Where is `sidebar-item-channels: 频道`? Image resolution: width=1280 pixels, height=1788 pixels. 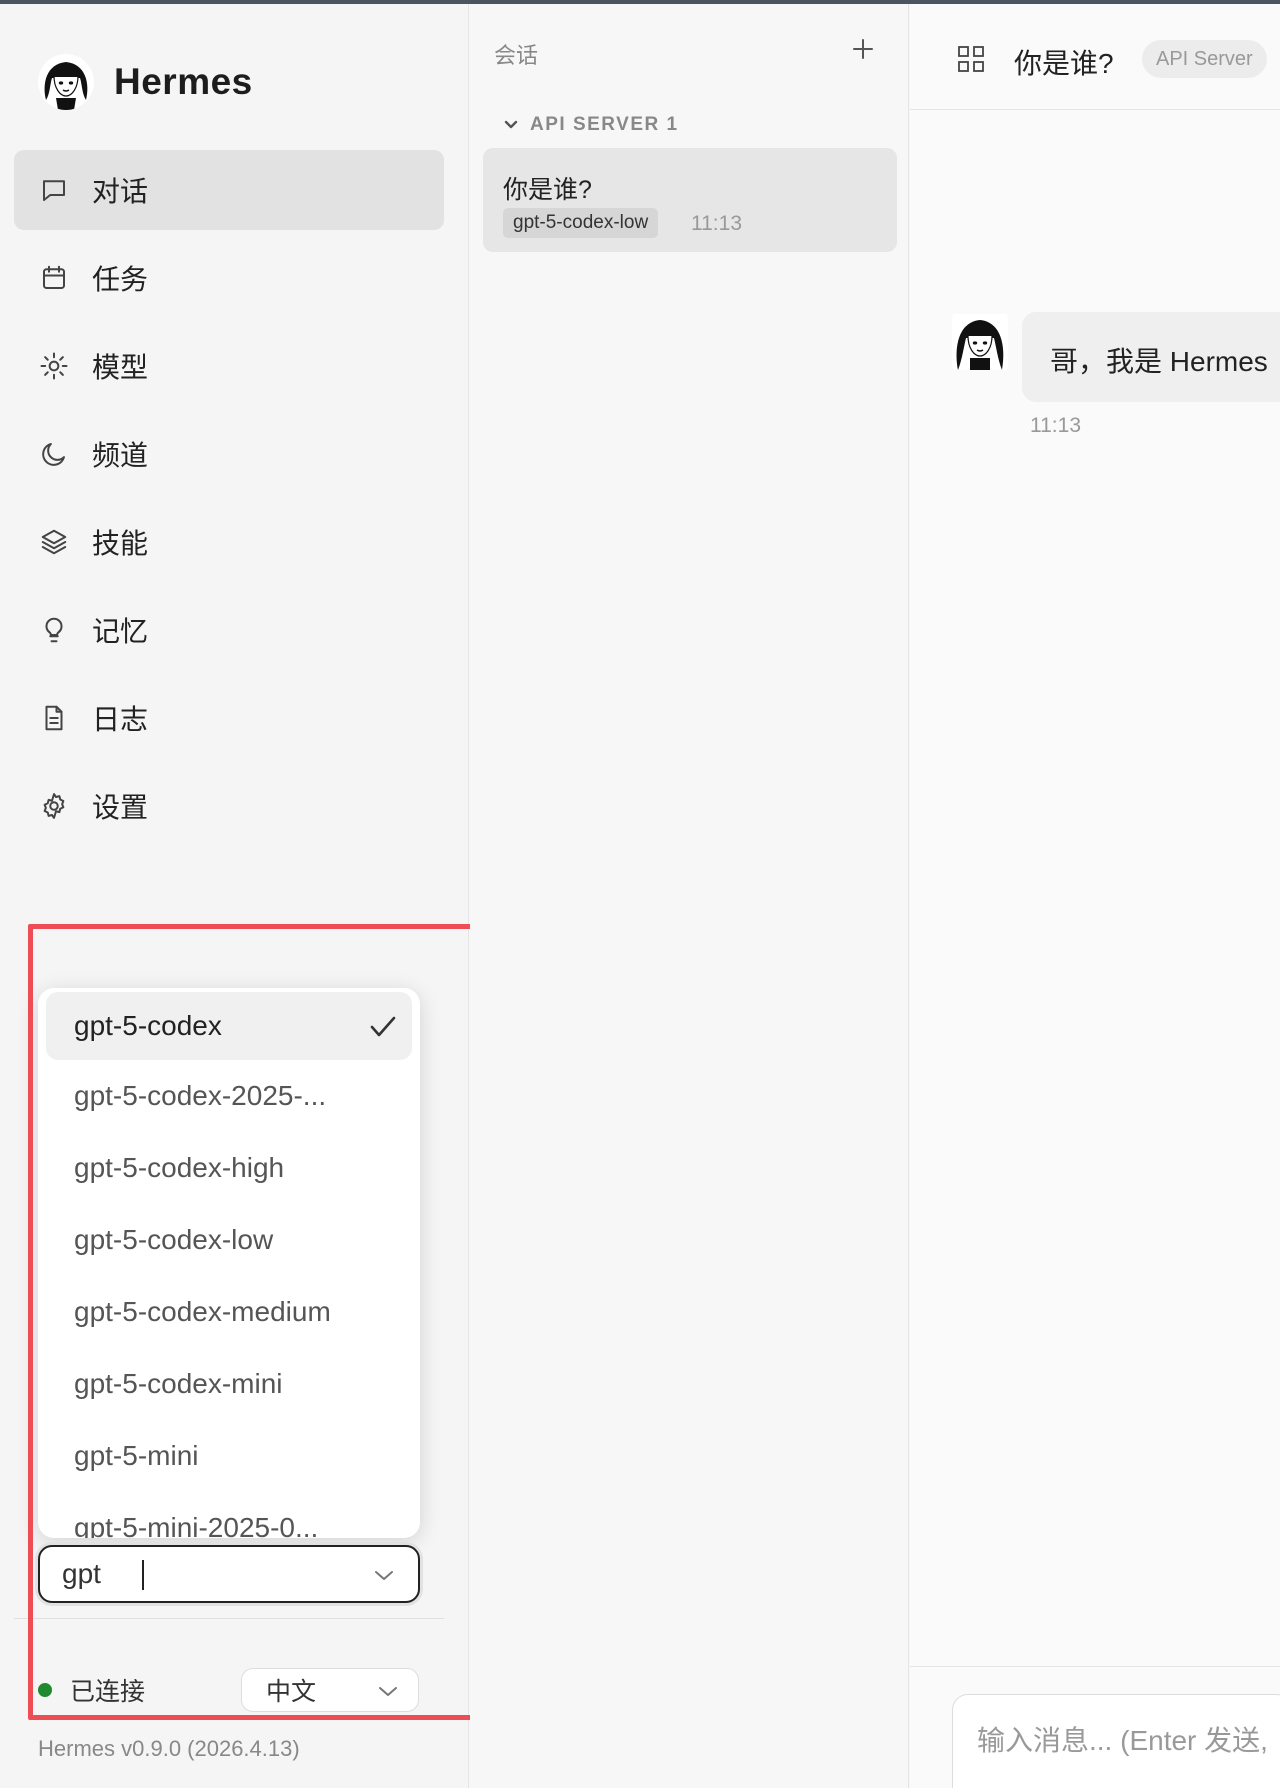 sidebar-item-channels: 频道 is located at coordinates (229, 454).